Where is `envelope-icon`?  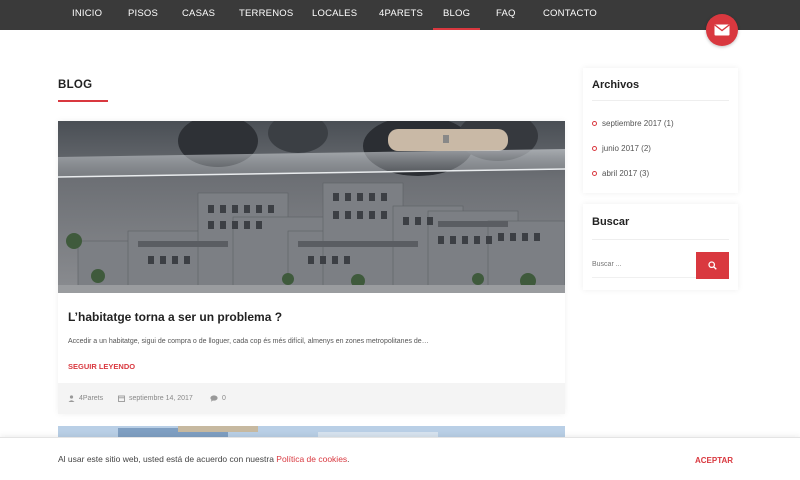
envelope-icon is located at coordinates (722, 30).